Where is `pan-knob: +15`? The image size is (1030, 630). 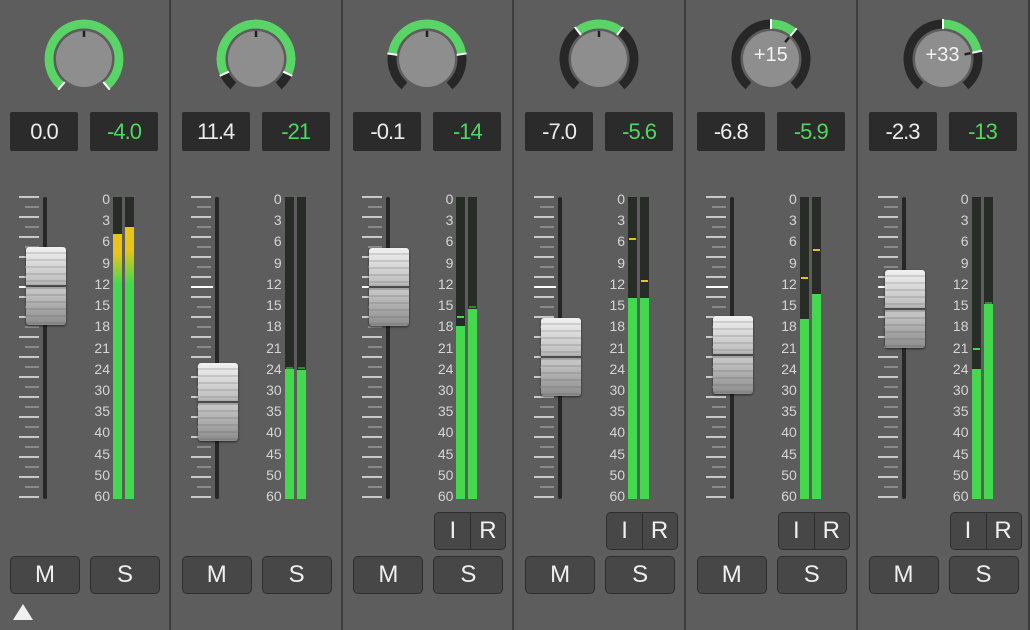
pan-knob: +15 is located at coordinates (771, 59).